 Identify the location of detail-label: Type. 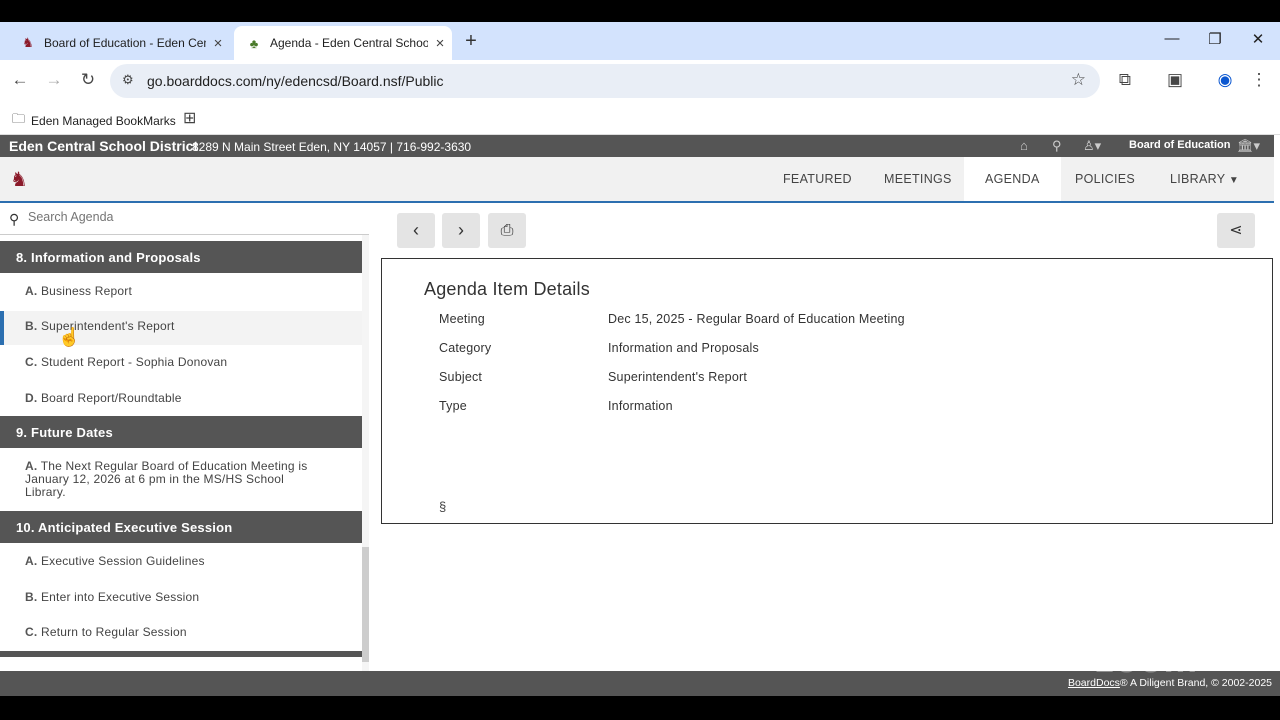
(453, 406).